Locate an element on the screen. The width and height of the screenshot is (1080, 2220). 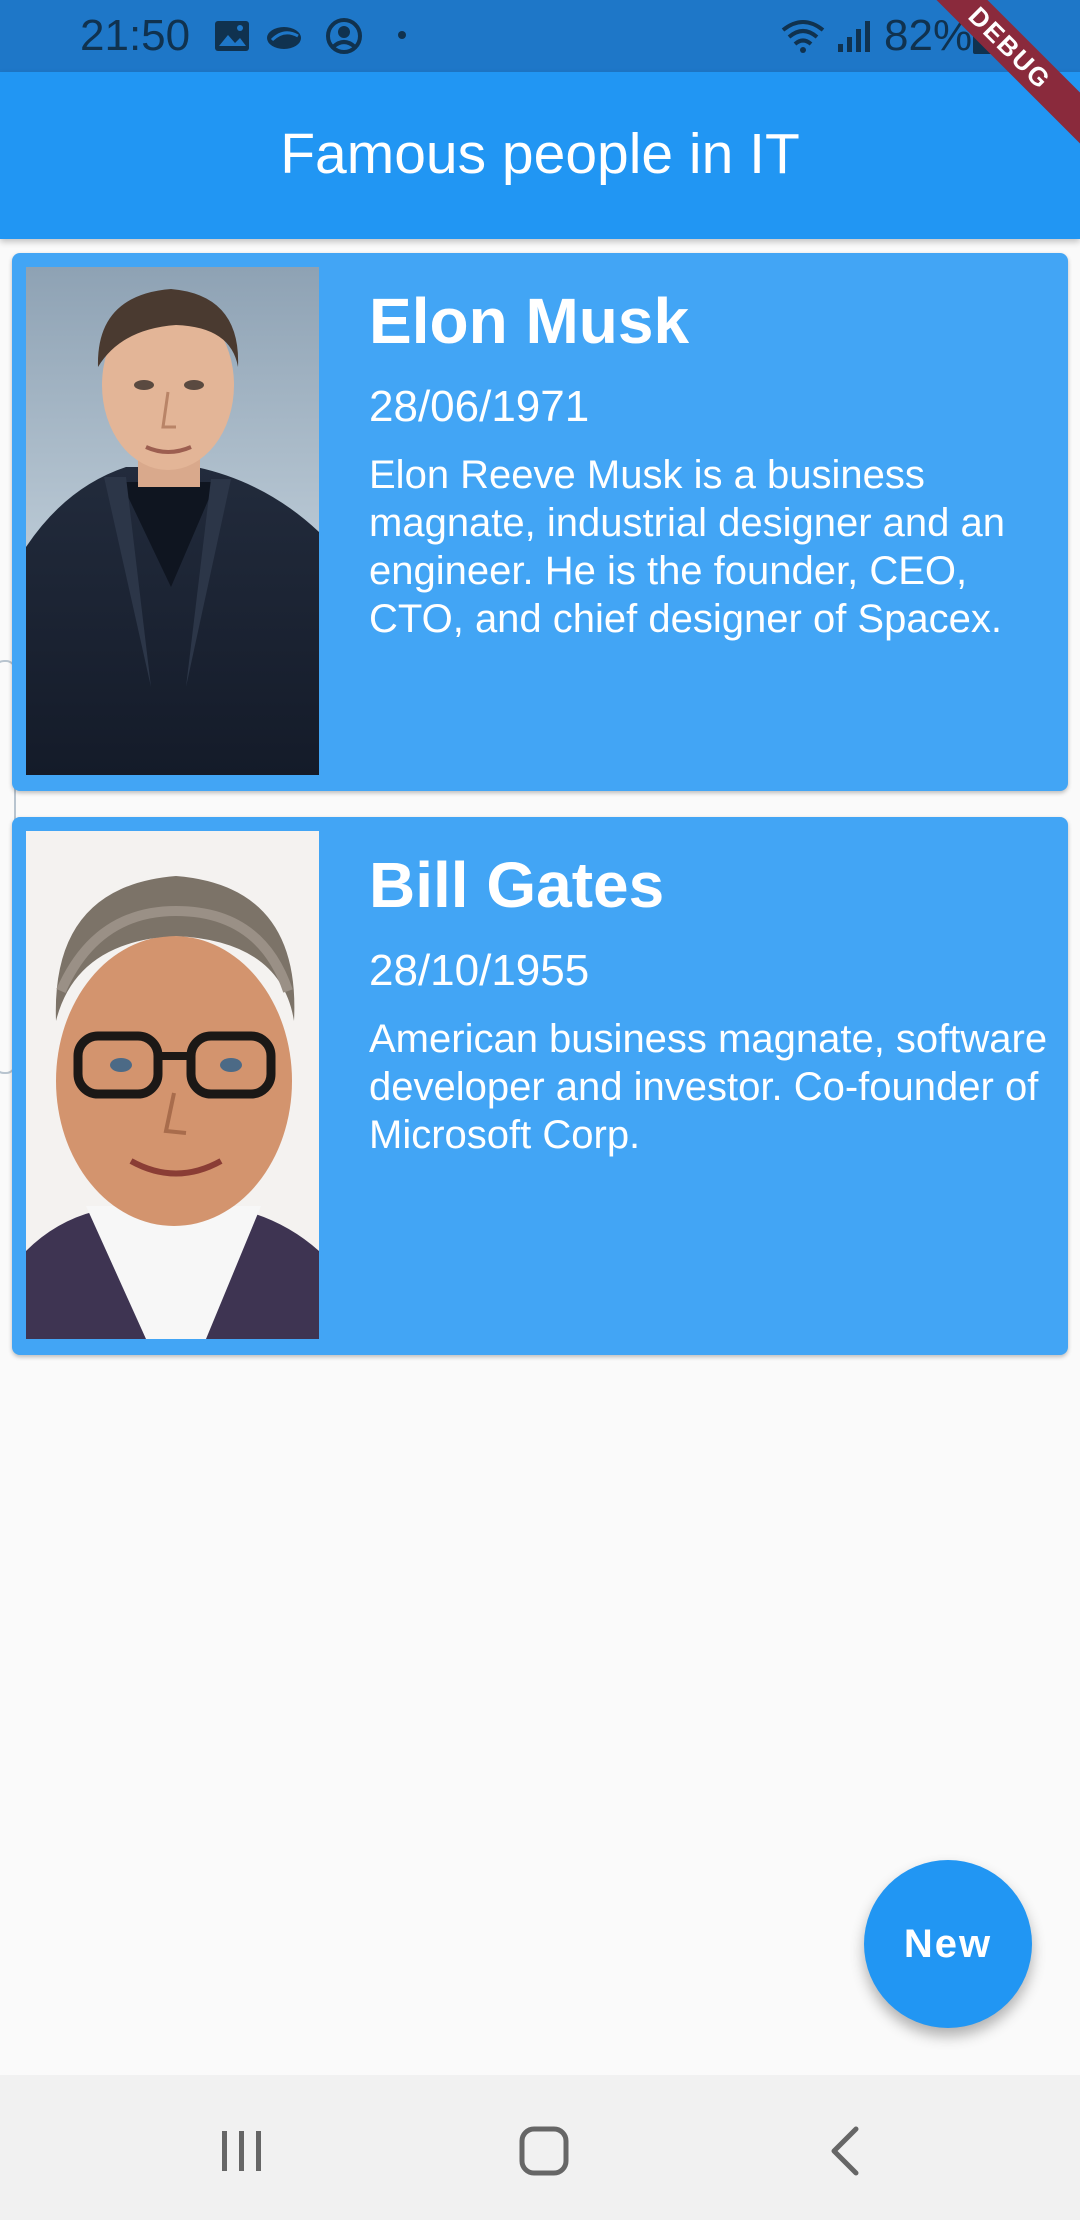
signal-icon is located at coordinates (854, 36).